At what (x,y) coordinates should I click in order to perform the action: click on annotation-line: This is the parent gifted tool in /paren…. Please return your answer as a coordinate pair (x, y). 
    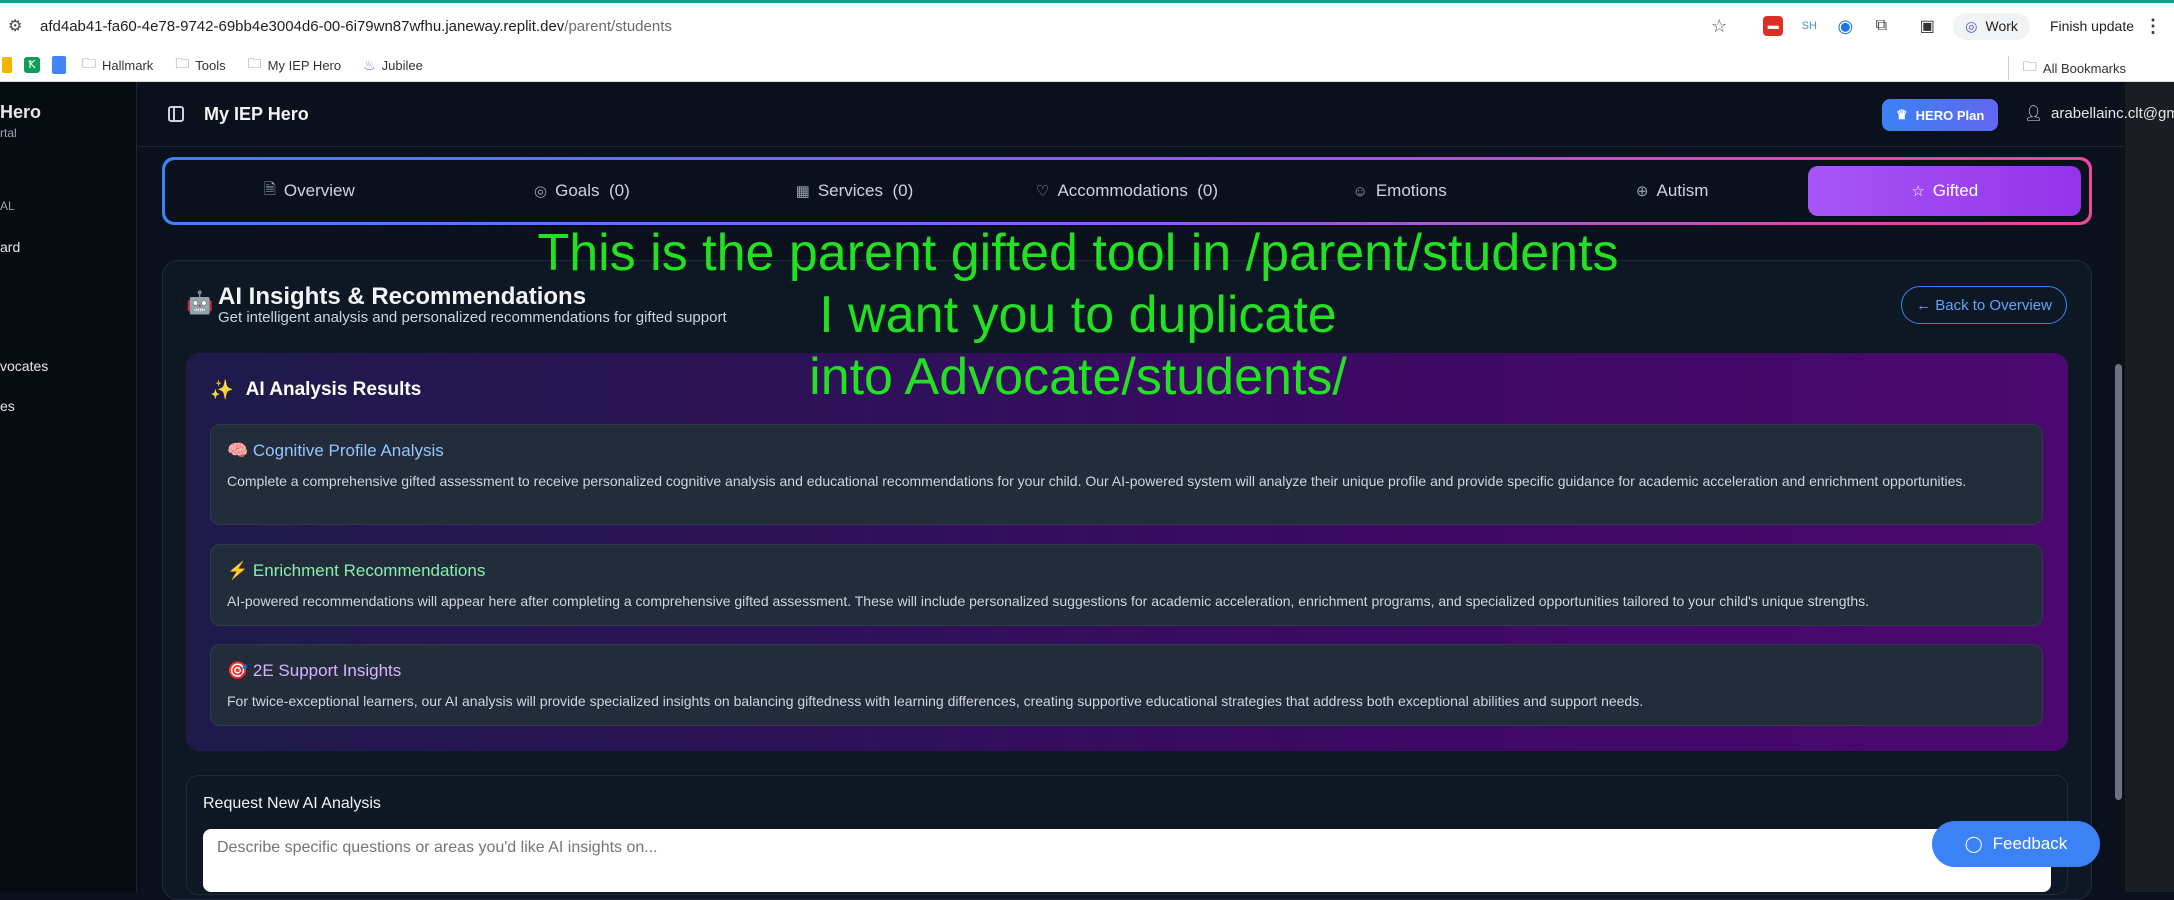
    Looking at the image, I should click on (1078, 253).